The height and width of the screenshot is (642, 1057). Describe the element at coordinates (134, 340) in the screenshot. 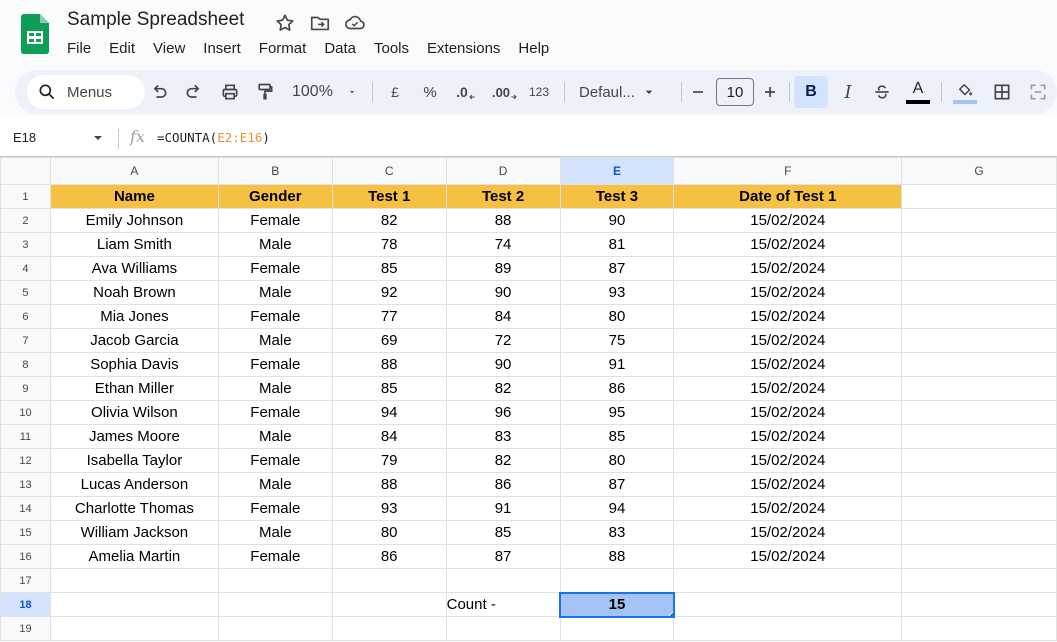

I see `table-cell: Jacob Garcia` at that location.